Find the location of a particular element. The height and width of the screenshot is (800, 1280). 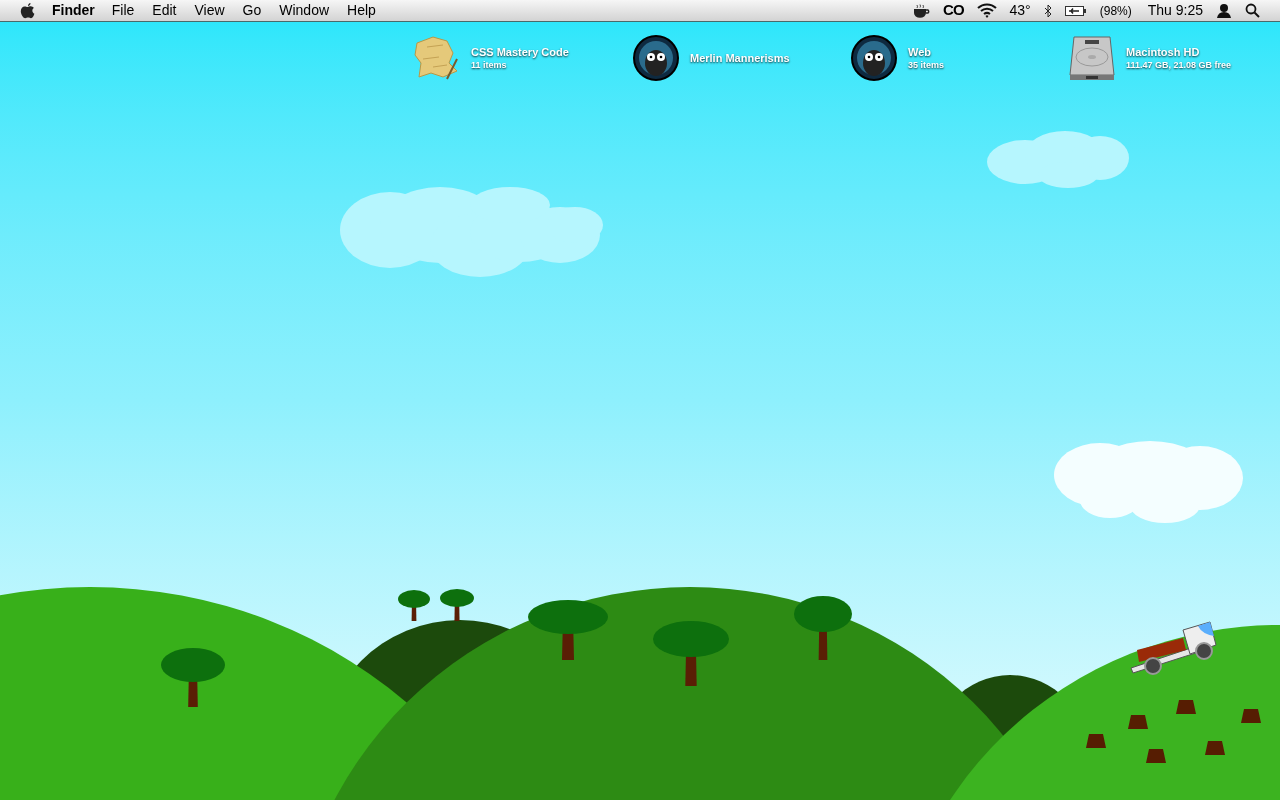

search-icon is located at coordinates (1252, 10).